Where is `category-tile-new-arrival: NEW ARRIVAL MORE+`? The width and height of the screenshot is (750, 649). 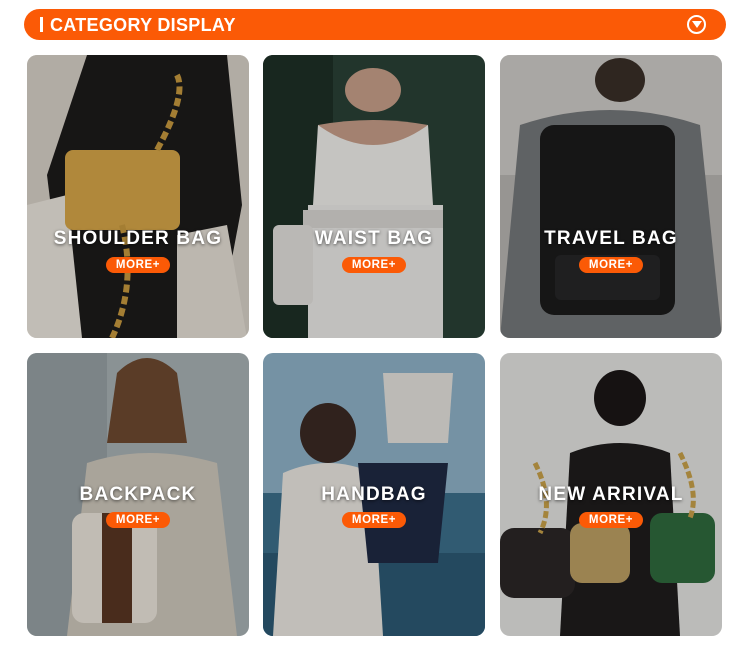
category-tile-new-arrival: NEW ARRIVAL MORE+ is located at coordinates (611, 494).